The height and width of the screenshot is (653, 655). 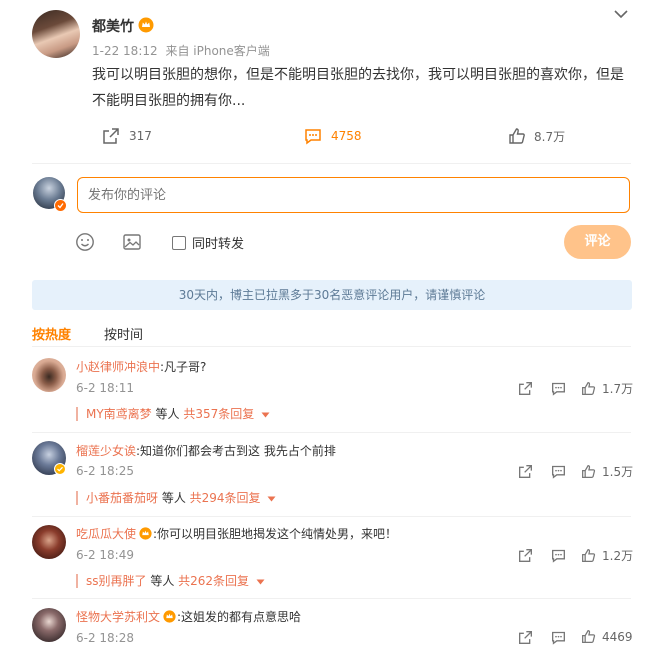 What do you see at coordinates (113, 26) in the screenshot?
I see `author-name: 都美竹` at bounding box center [113, 26].